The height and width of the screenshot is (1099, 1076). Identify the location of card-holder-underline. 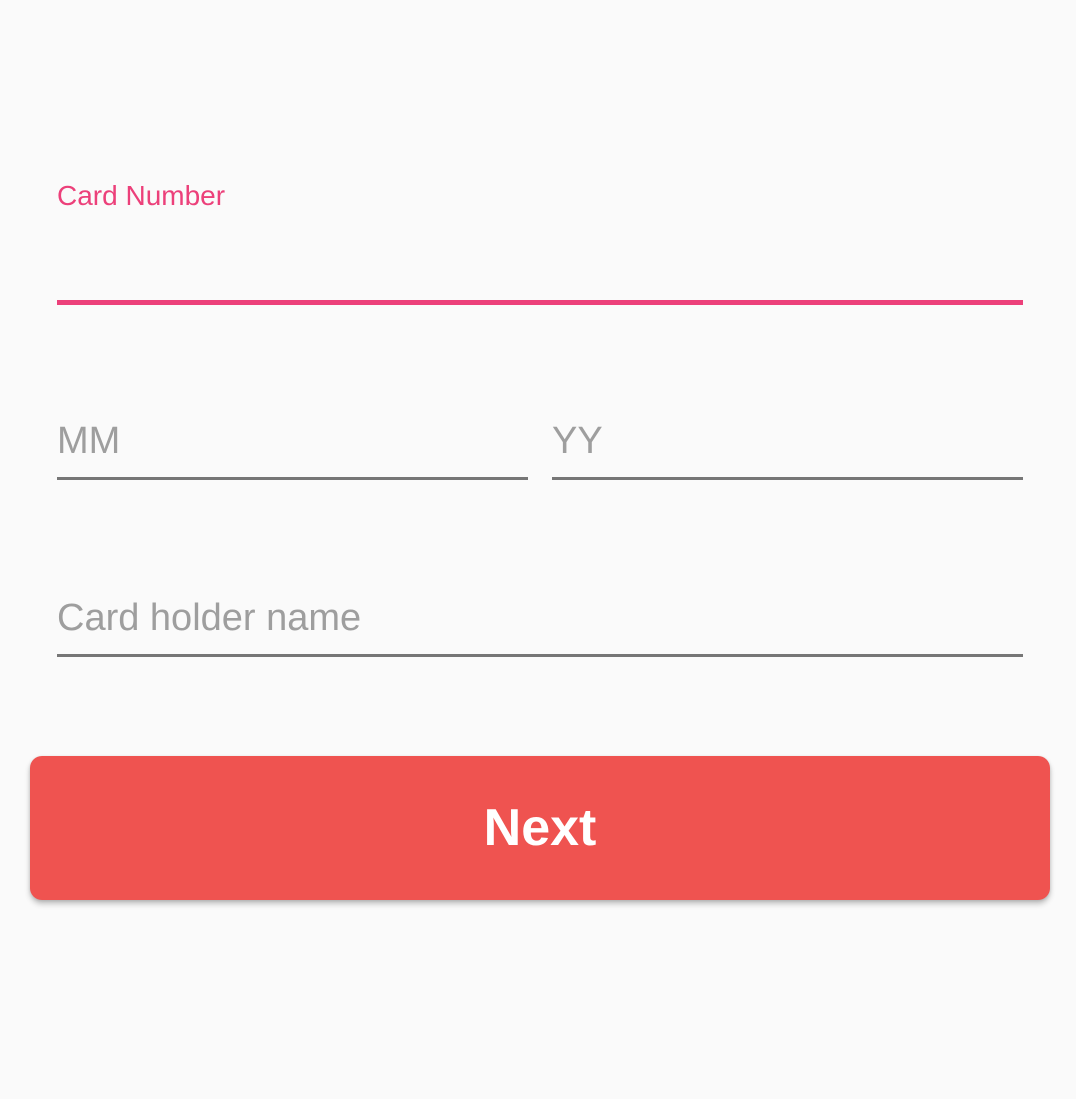
(540, 655).